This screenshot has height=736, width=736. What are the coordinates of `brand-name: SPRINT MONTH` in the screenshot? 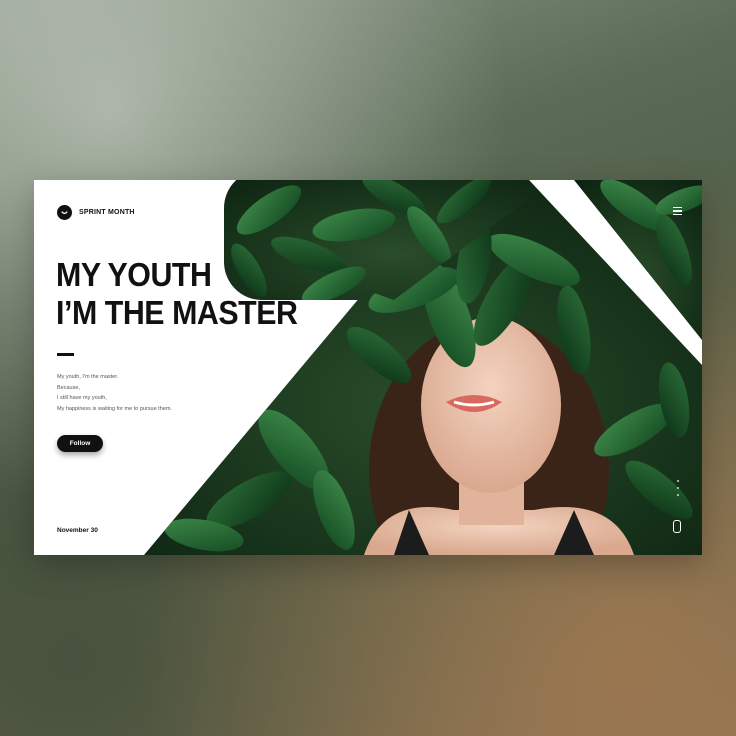 It's located at (107, 212).